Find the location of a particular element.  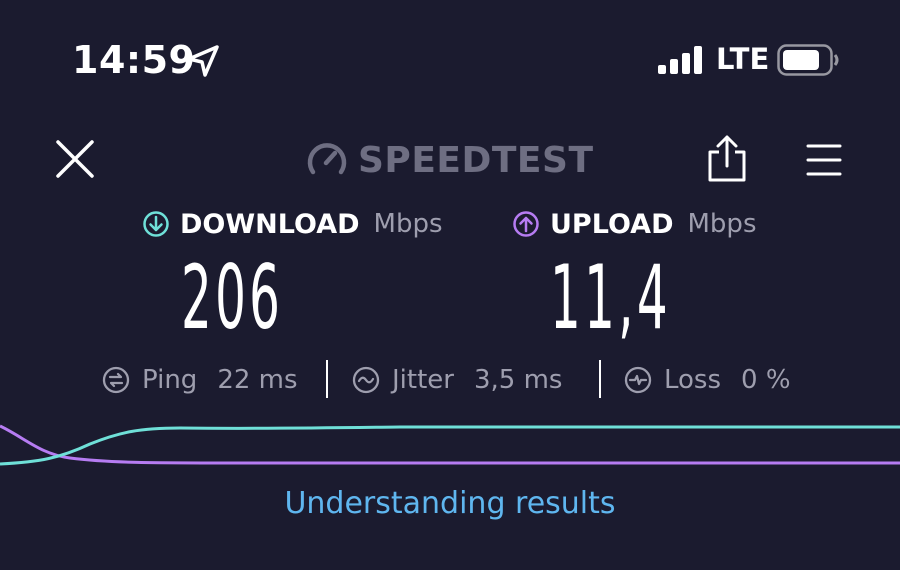

ping-label: Ping is located at coordinates (170, 380).